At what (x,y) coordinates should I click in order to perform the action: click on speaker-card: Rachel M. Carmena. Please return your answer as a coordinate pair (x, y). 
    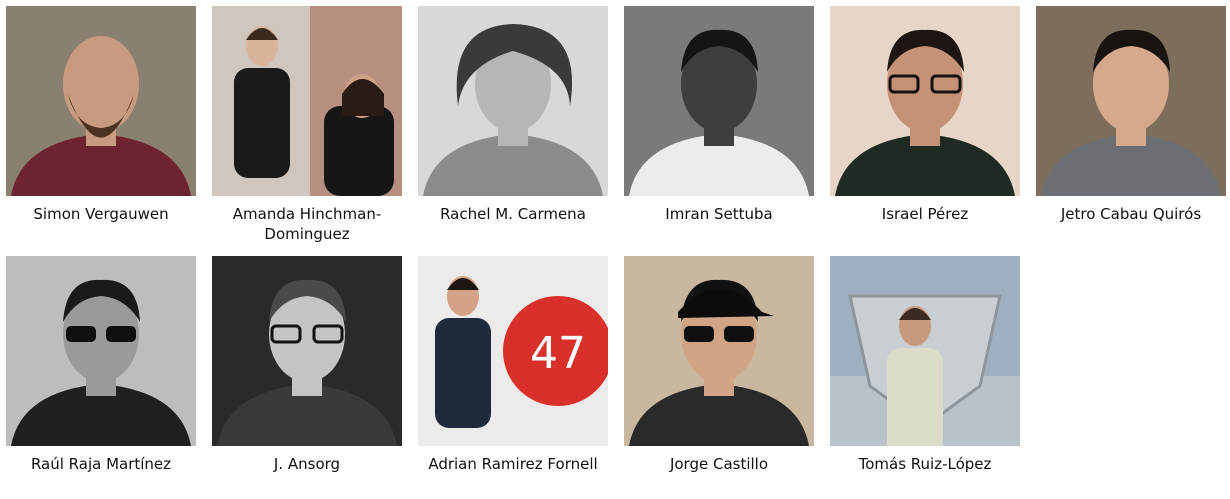
    Looking at the image, I should click on (513, 115).